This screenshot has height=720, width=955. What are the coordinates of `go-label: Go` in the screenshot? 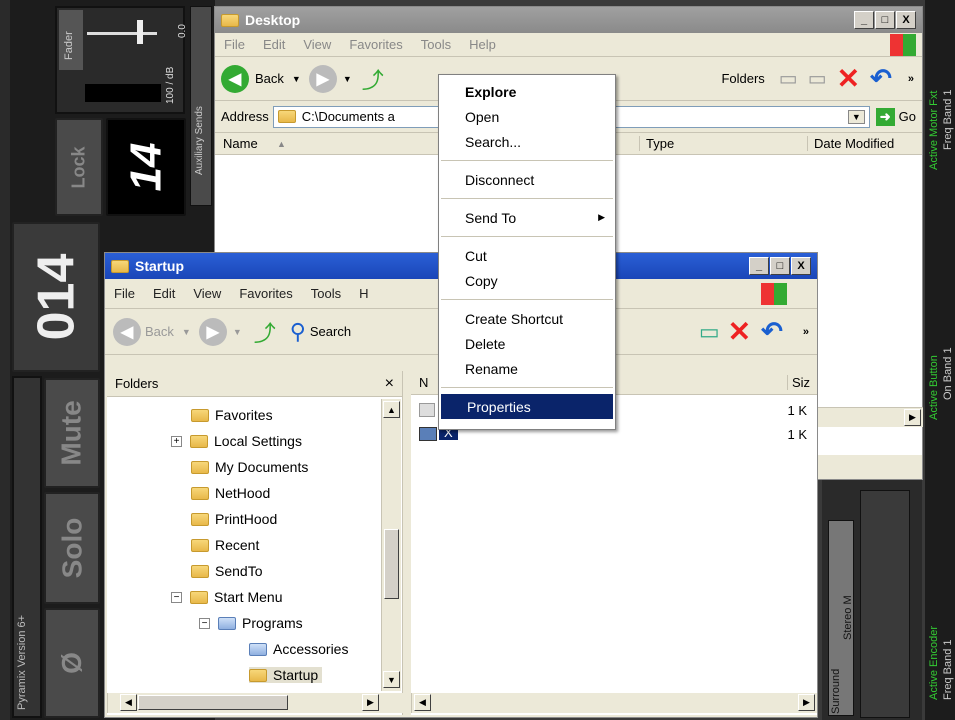 It's located at (907, 116).